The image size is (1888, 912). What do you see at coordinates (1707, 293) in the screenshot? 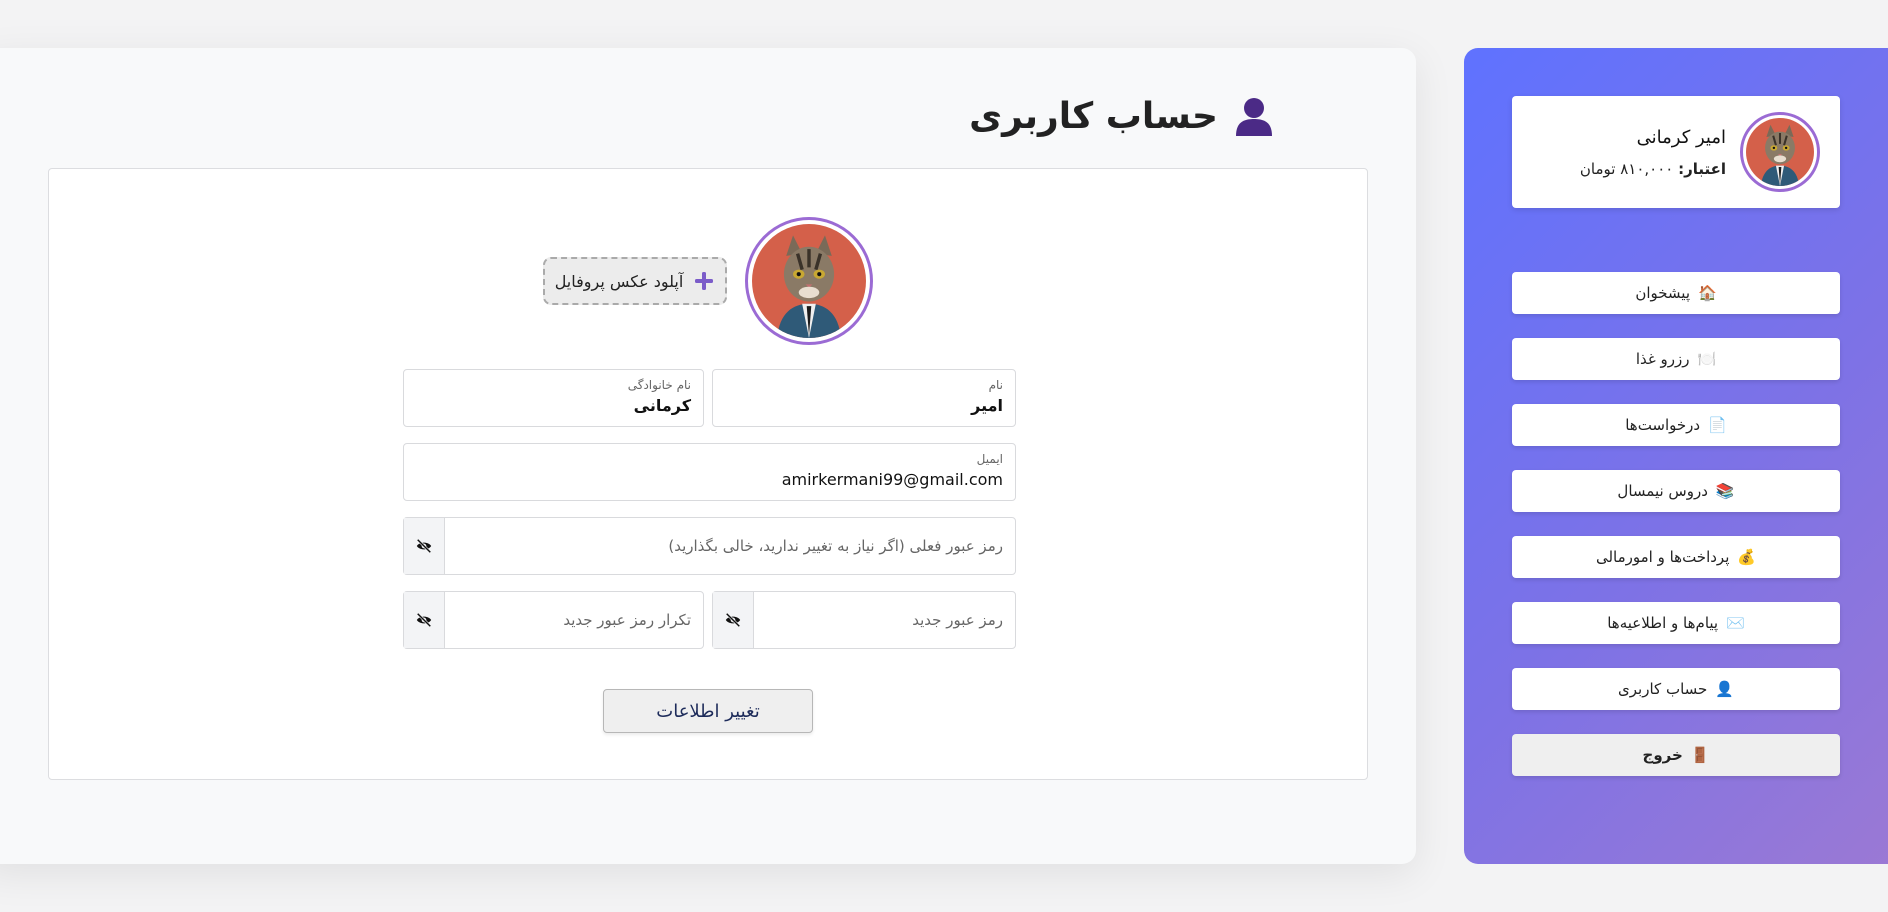
I see `home-icon: 🏠` at bounding box center [1707, 293].